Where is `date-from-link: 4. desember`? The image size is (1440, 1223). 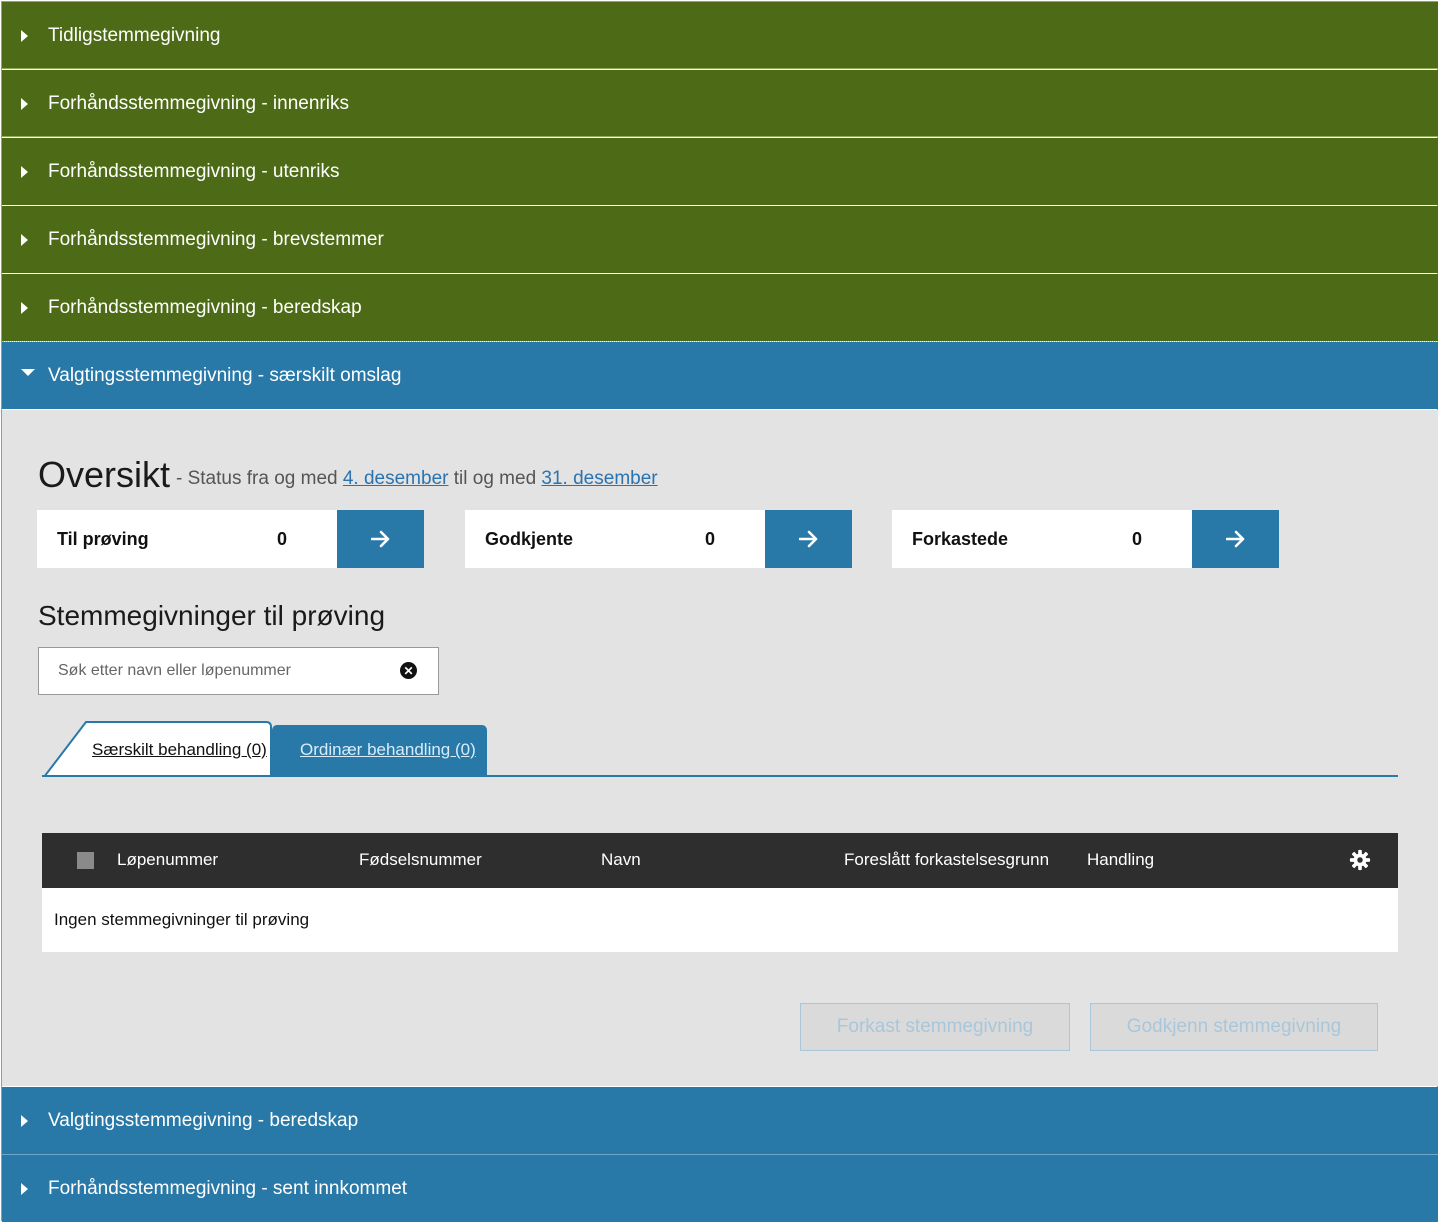
date-from-link: 4. desember is located at coordinates (396, 478).